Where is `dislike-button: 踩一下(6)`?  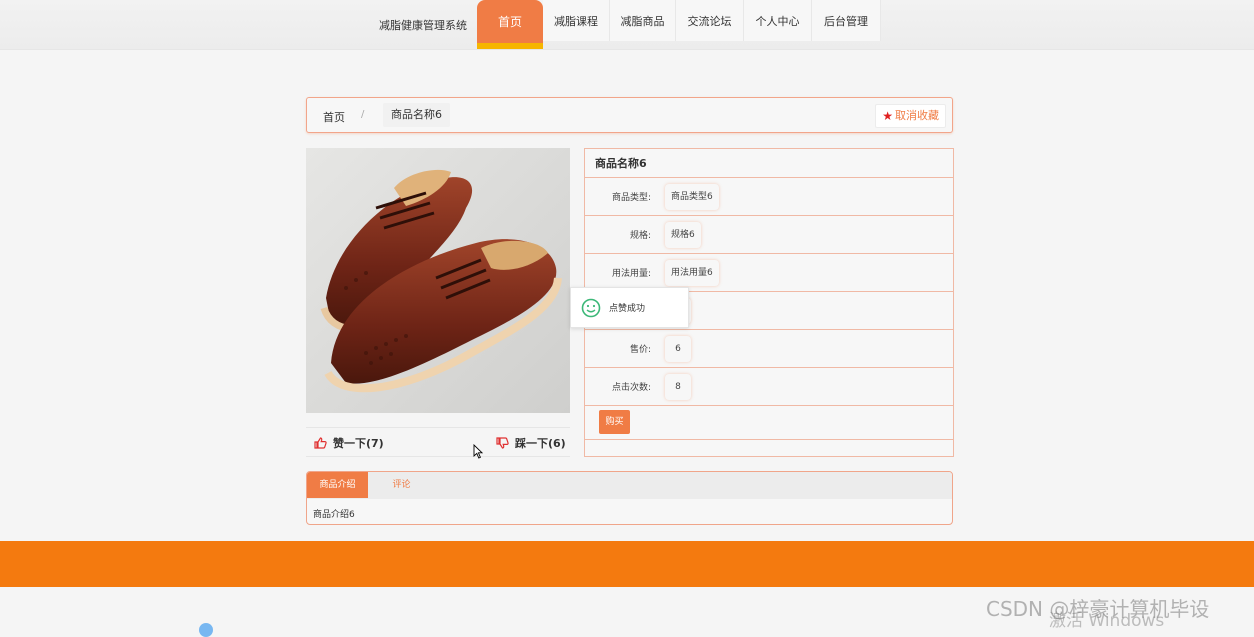
dislike-button: 踩一下(6) is located at coordinates (531, 443).